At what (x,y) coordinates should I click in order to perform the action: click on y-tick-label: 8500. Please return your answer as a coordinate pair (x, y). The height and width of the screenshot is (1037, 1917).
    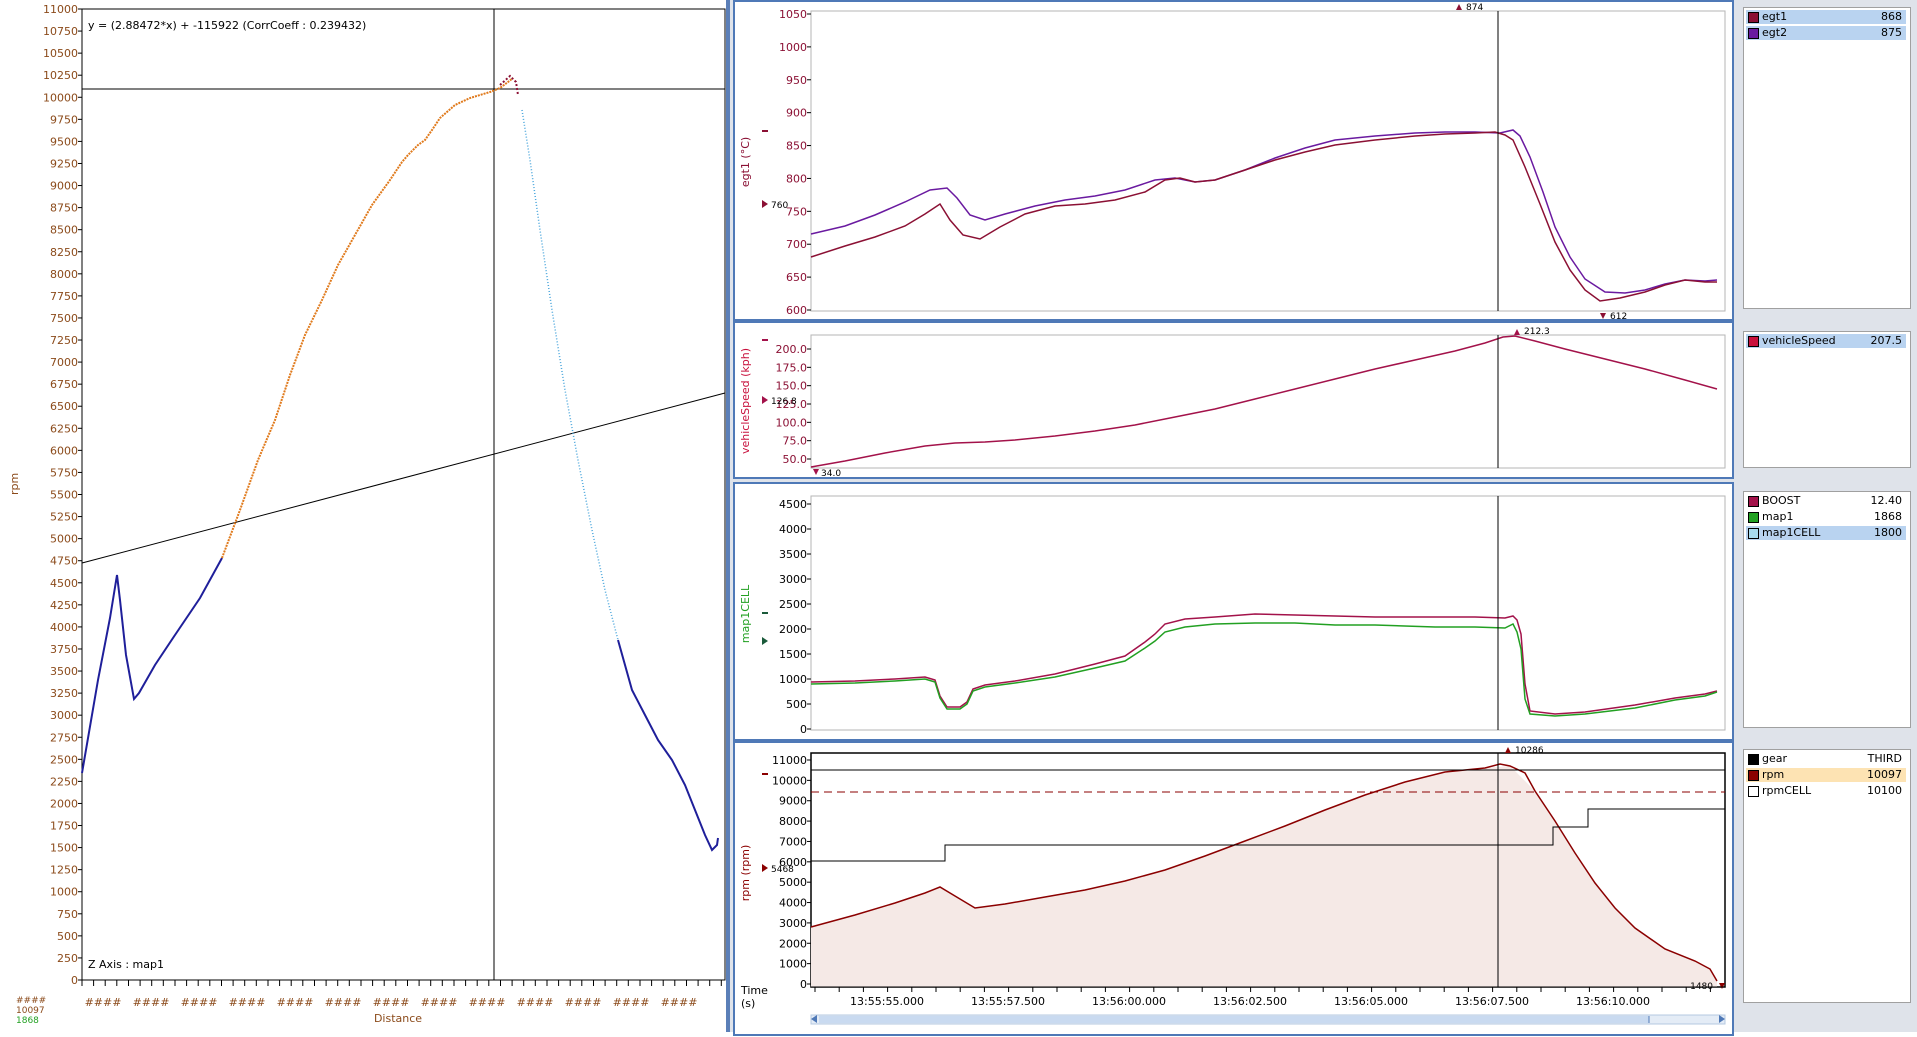
    Looking at the image, I should click on (64, 230).